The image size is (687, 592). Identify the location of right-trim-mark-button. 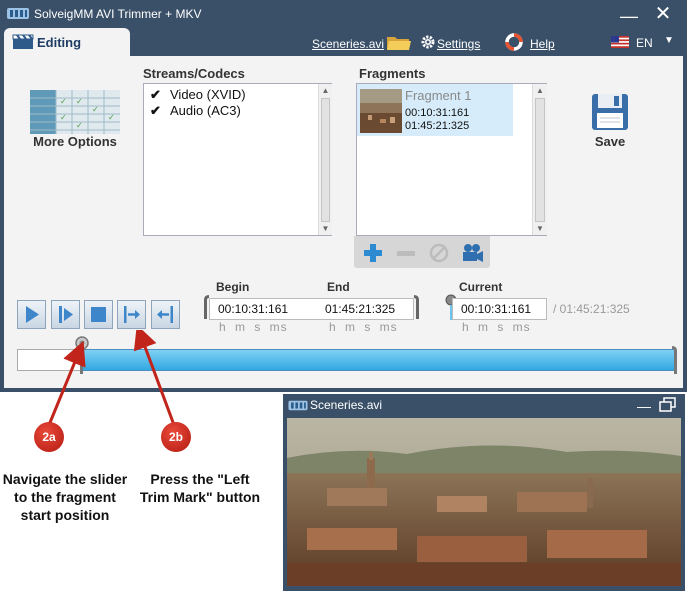
(165, 314).